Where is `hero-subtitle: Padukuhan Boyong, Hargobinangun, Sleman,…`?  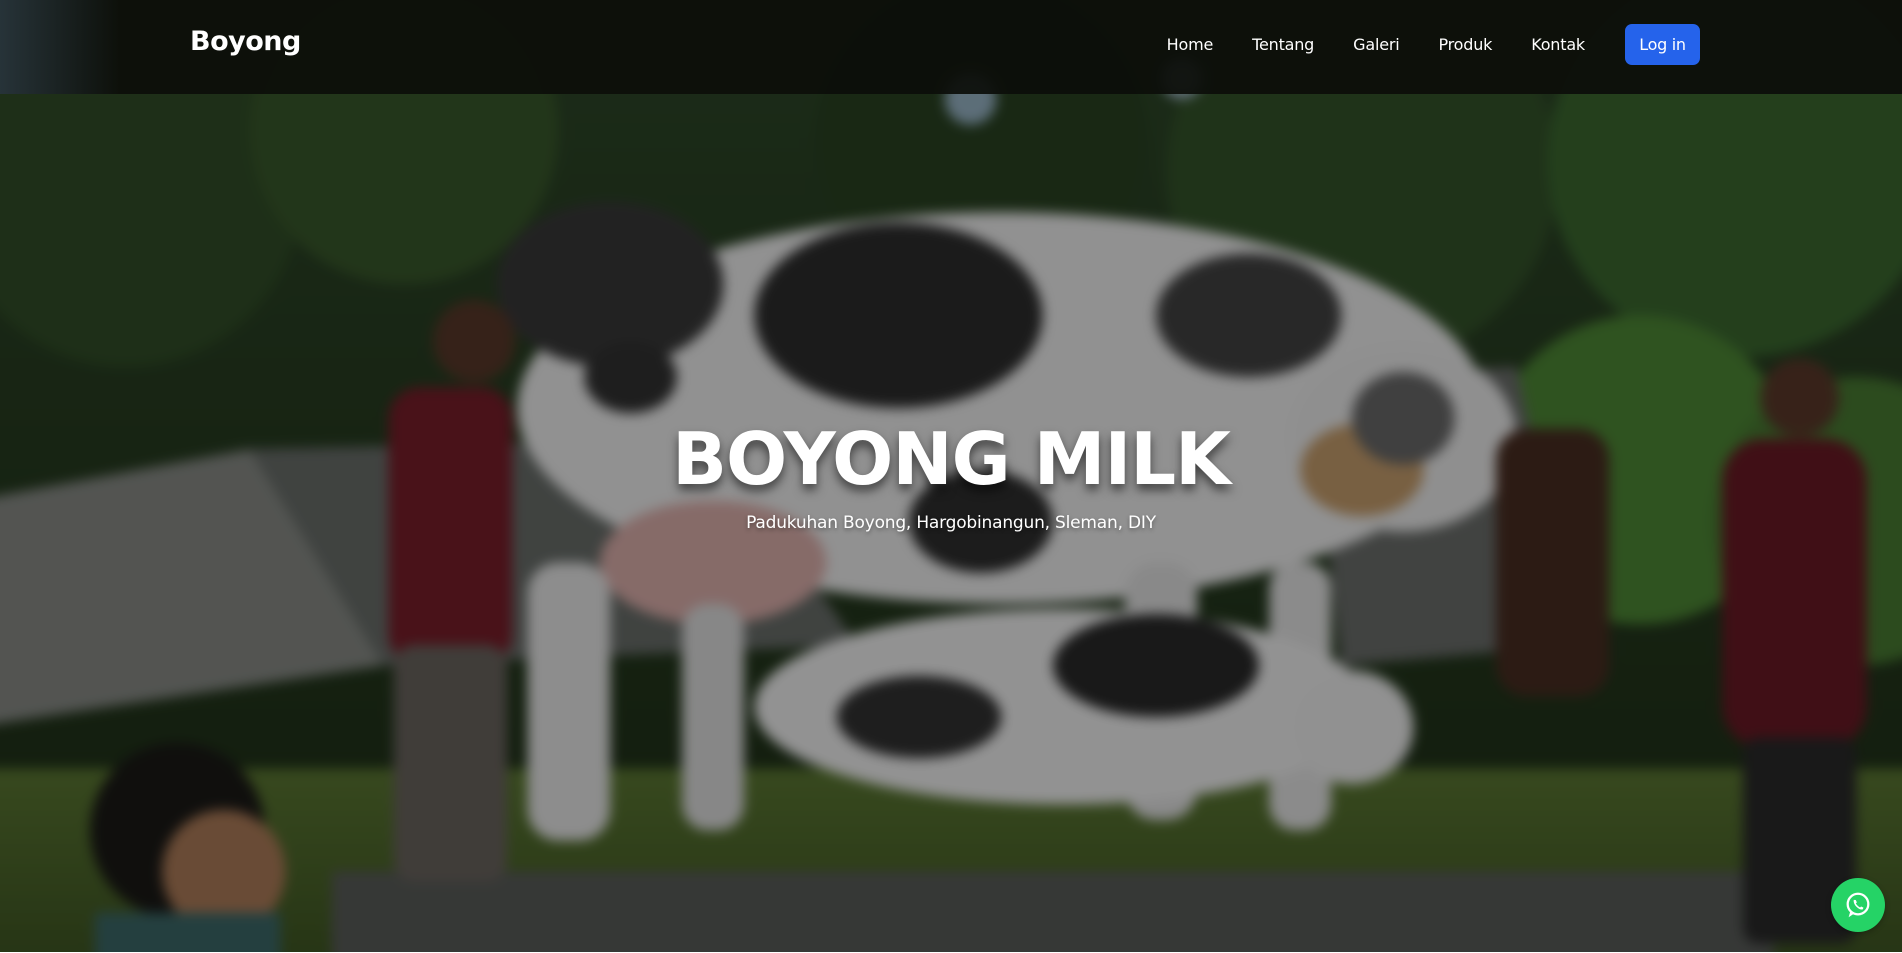
hero-subtitle: Padukuhan Boyong, Hargobinangun, Sleman,… is located at coordinates (951, 523).